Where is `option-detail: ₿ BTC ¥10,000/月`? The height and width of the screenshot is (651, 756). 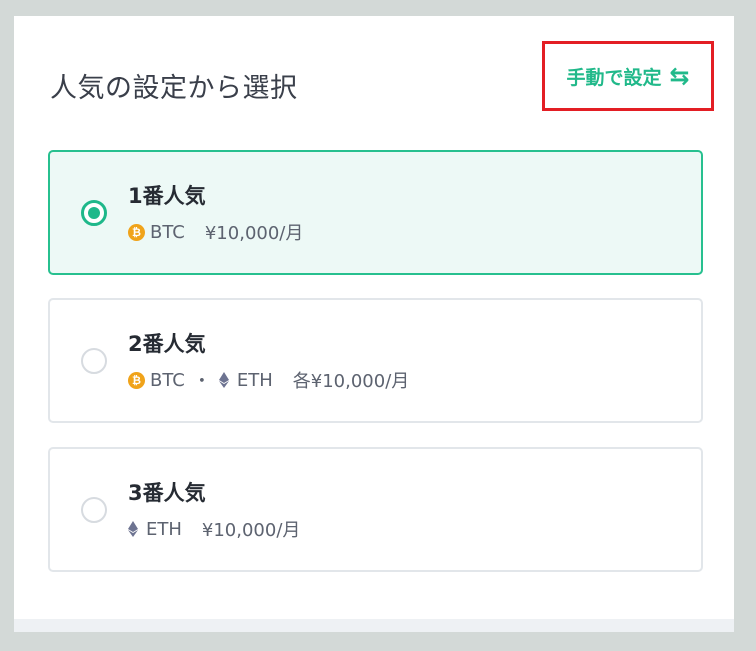 option-detail: ₿ BTC ¥10,000/月 is located at coordinates (215, 232).